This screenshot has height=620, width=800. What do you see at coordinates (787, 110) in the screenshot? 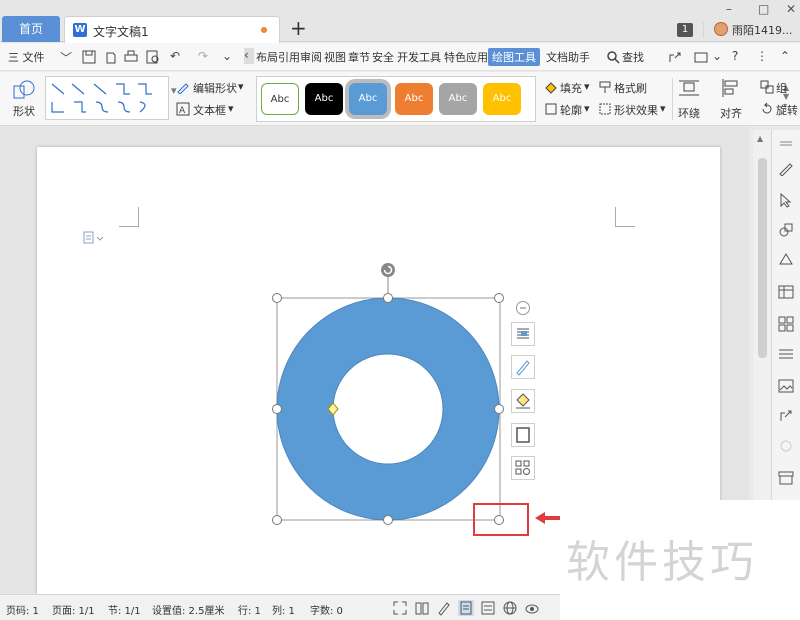
I see `rotate-button: 旋转` at bounding box center [787, 110].